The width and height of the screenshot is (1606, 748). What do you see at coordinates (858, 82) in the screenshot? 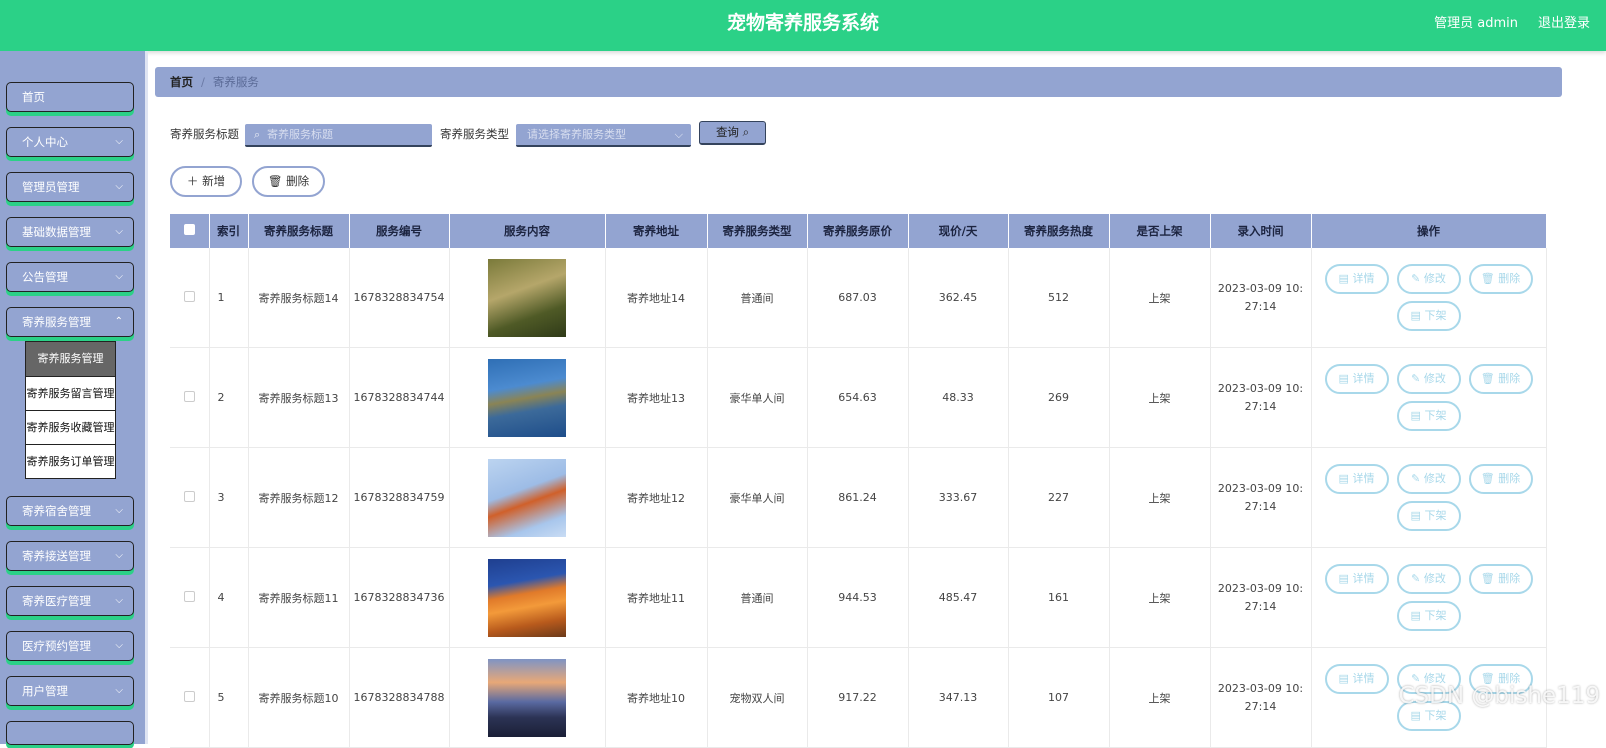
I see `breadcrumb: 首页 / 寄养服务` at bounding box center [858, 82].